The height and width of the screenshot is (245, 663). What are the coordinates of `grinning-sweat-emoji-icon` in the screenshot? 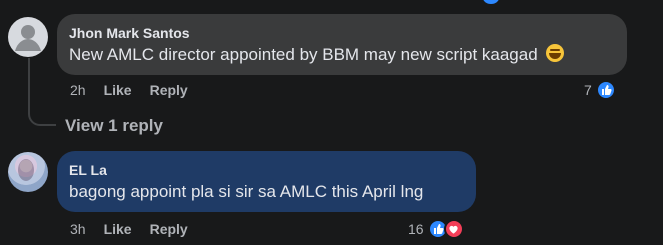 It's located at (555, 53).